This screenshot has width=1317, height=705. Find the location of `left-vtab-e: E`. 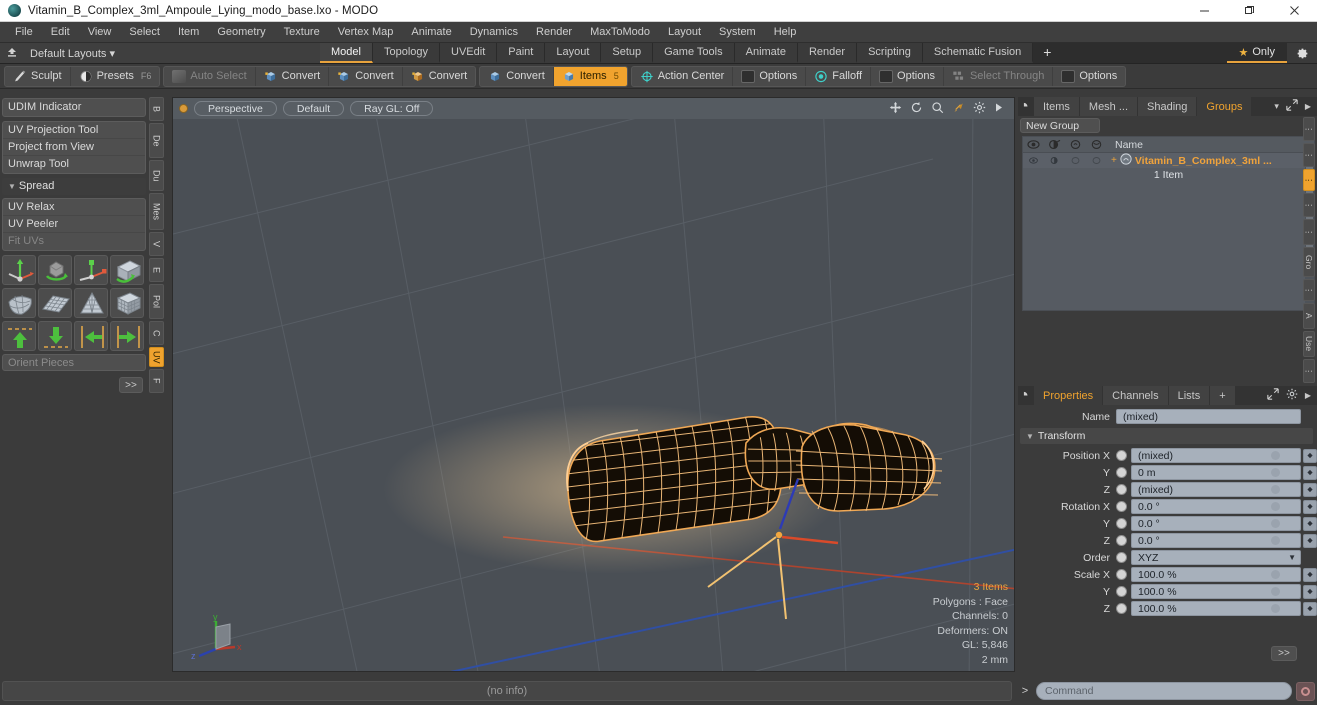

left-vtab-e: E is located at coordinates (156, 269).